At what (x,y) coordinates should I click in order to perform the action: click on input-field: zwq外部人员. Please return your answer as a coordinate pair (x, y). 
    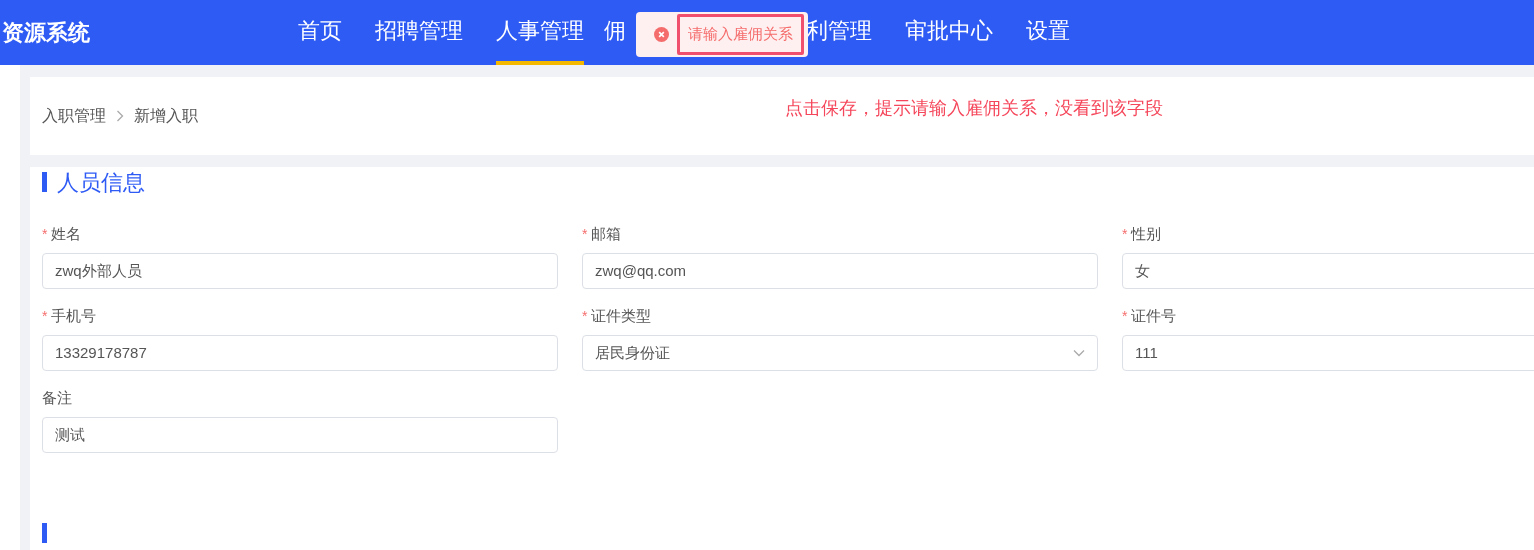
    Looking at the image, I should click on (300, 271).